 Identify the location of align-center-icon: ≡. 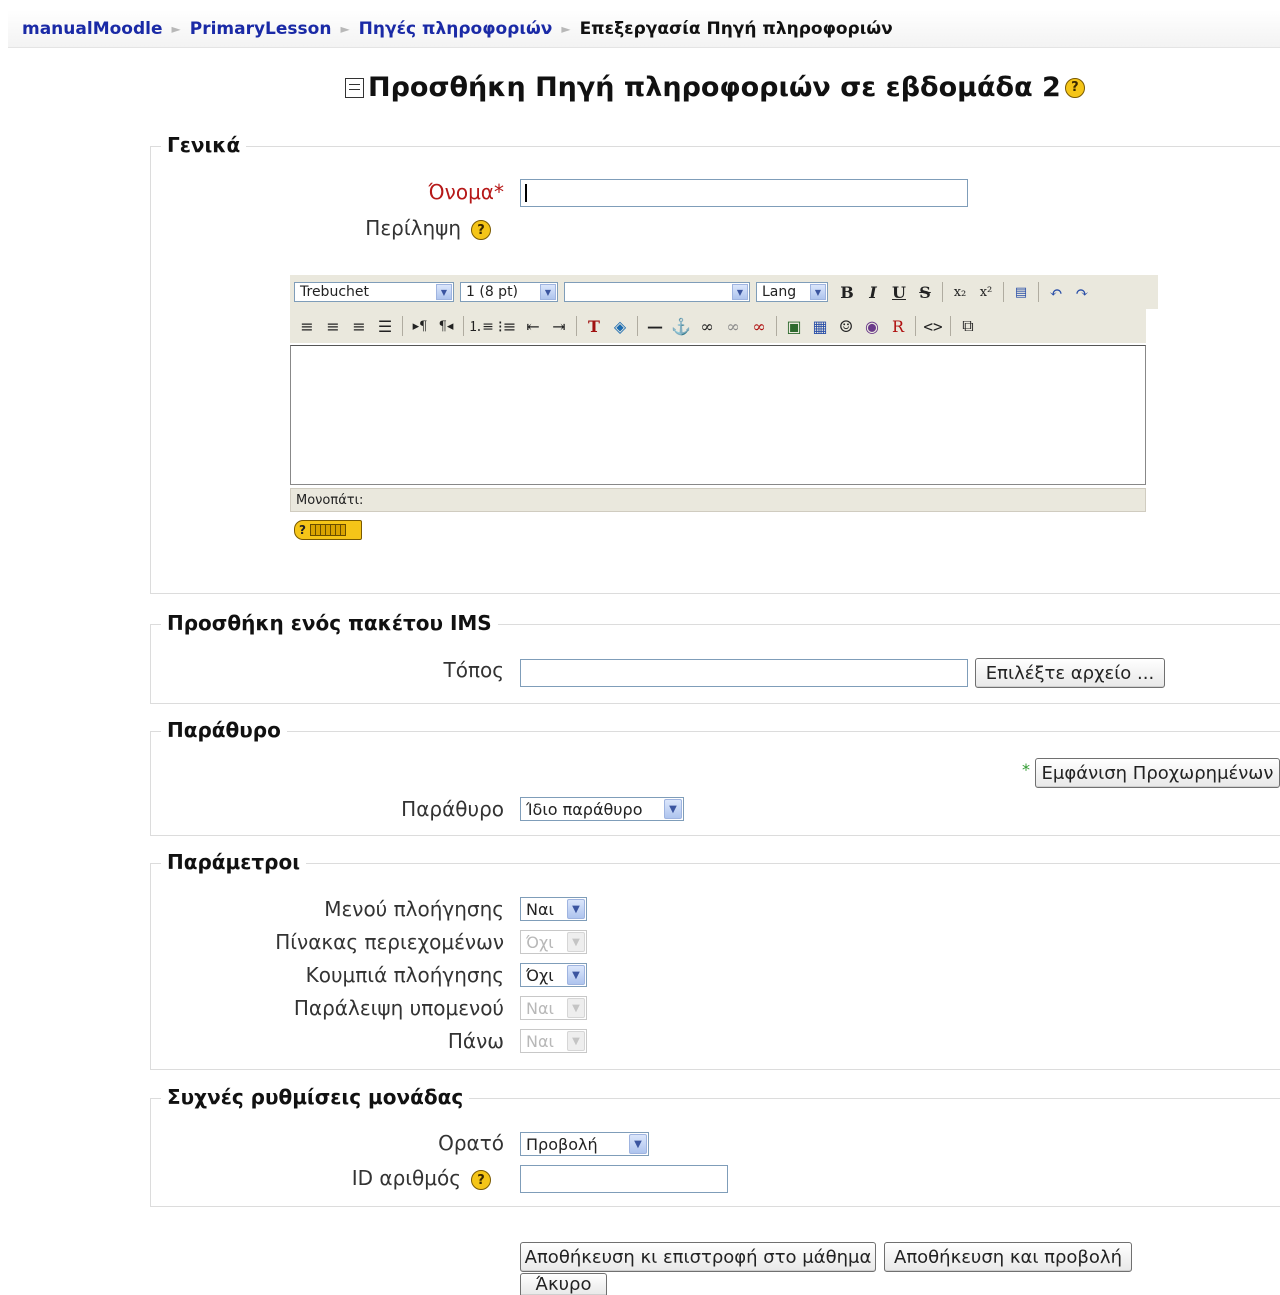
(333, 326).